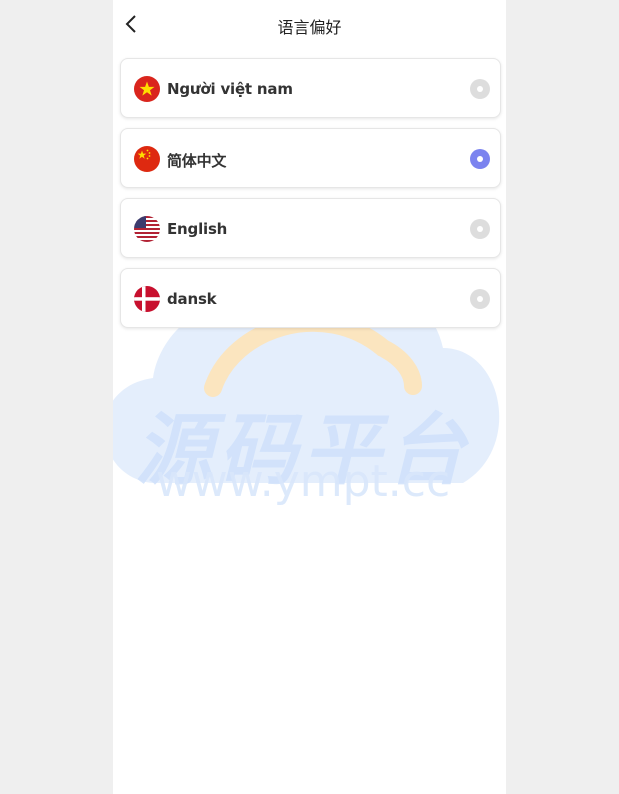  I want to click on usa-flag-icon, so click(147, 229).